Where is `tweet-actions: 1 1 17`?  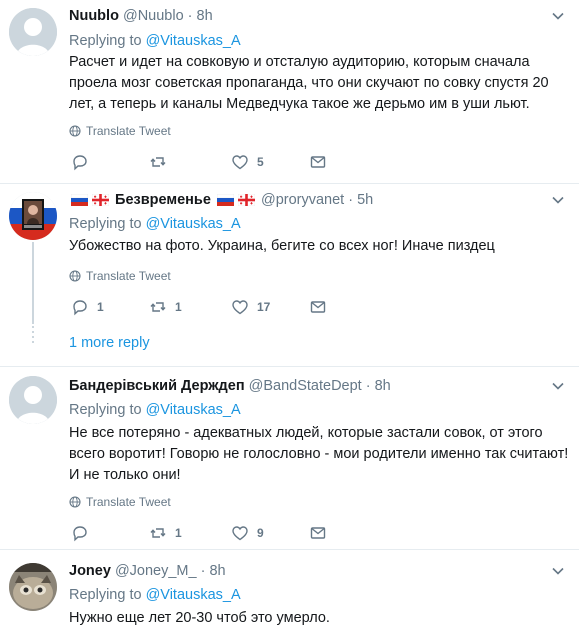
tweet-actions: 1 1 17 is located at coordinates (204, 307).